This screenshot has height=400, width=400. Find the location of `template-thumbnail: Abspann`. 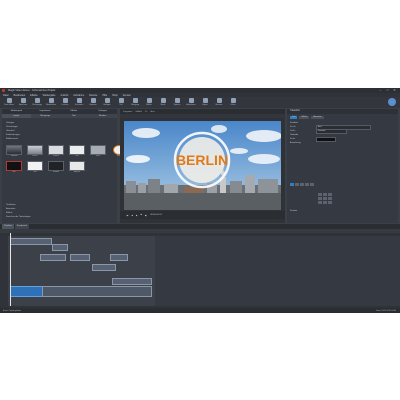

template-thumbnail: Abspann is located at coordinates (77, 167).